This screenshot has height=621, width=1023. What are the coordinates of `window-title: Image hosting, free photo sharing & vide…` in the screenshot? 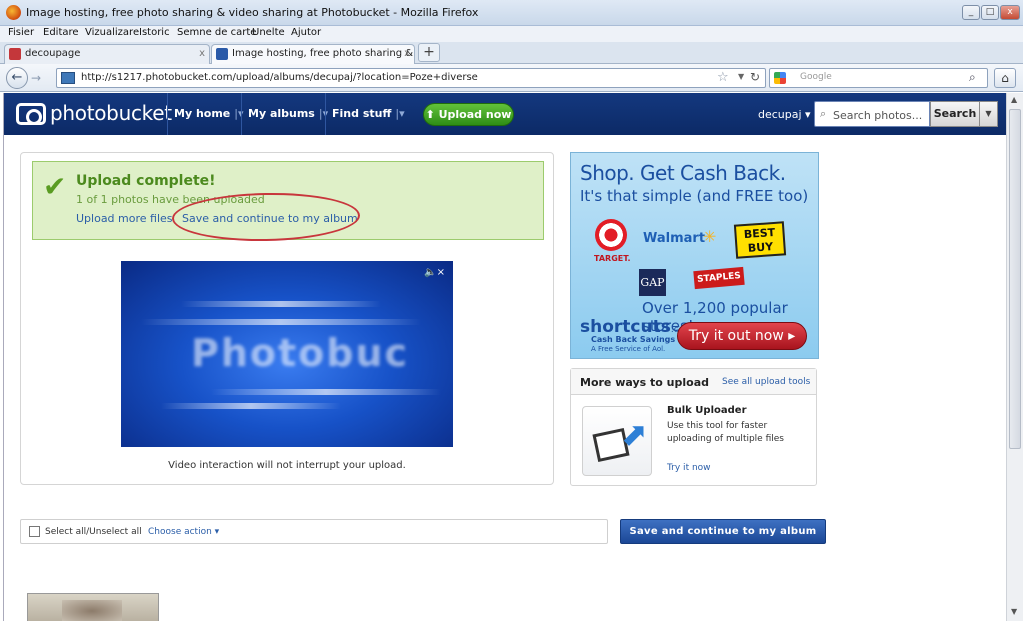 It's located at (252, 12).